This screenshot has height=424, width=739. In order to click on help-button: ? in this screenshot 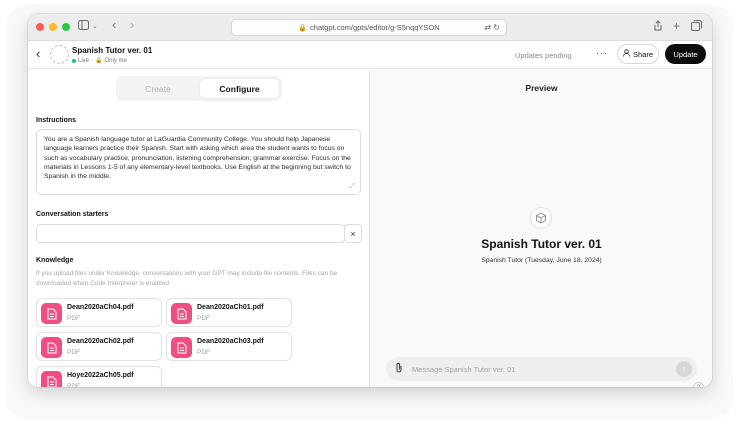, I will do `click(698, 384)`.